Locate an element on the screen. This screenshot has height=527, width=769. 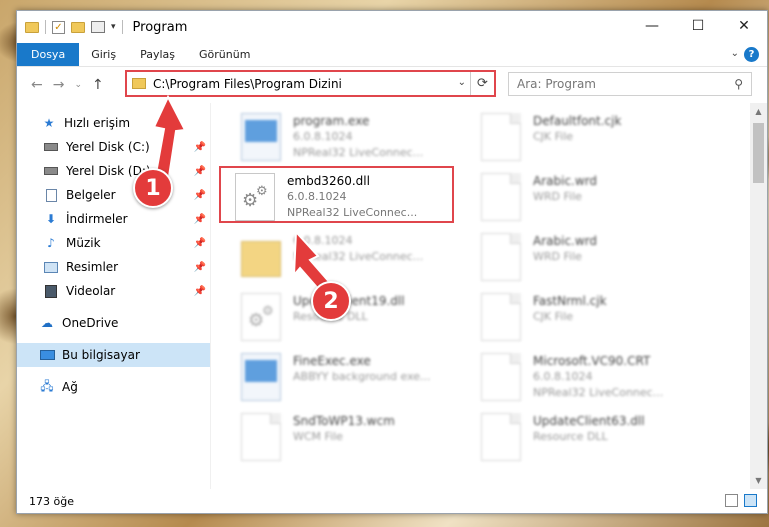
sidebar-item-muzik: ♪ Müzik 📌 is located at coordinates (113, 243).